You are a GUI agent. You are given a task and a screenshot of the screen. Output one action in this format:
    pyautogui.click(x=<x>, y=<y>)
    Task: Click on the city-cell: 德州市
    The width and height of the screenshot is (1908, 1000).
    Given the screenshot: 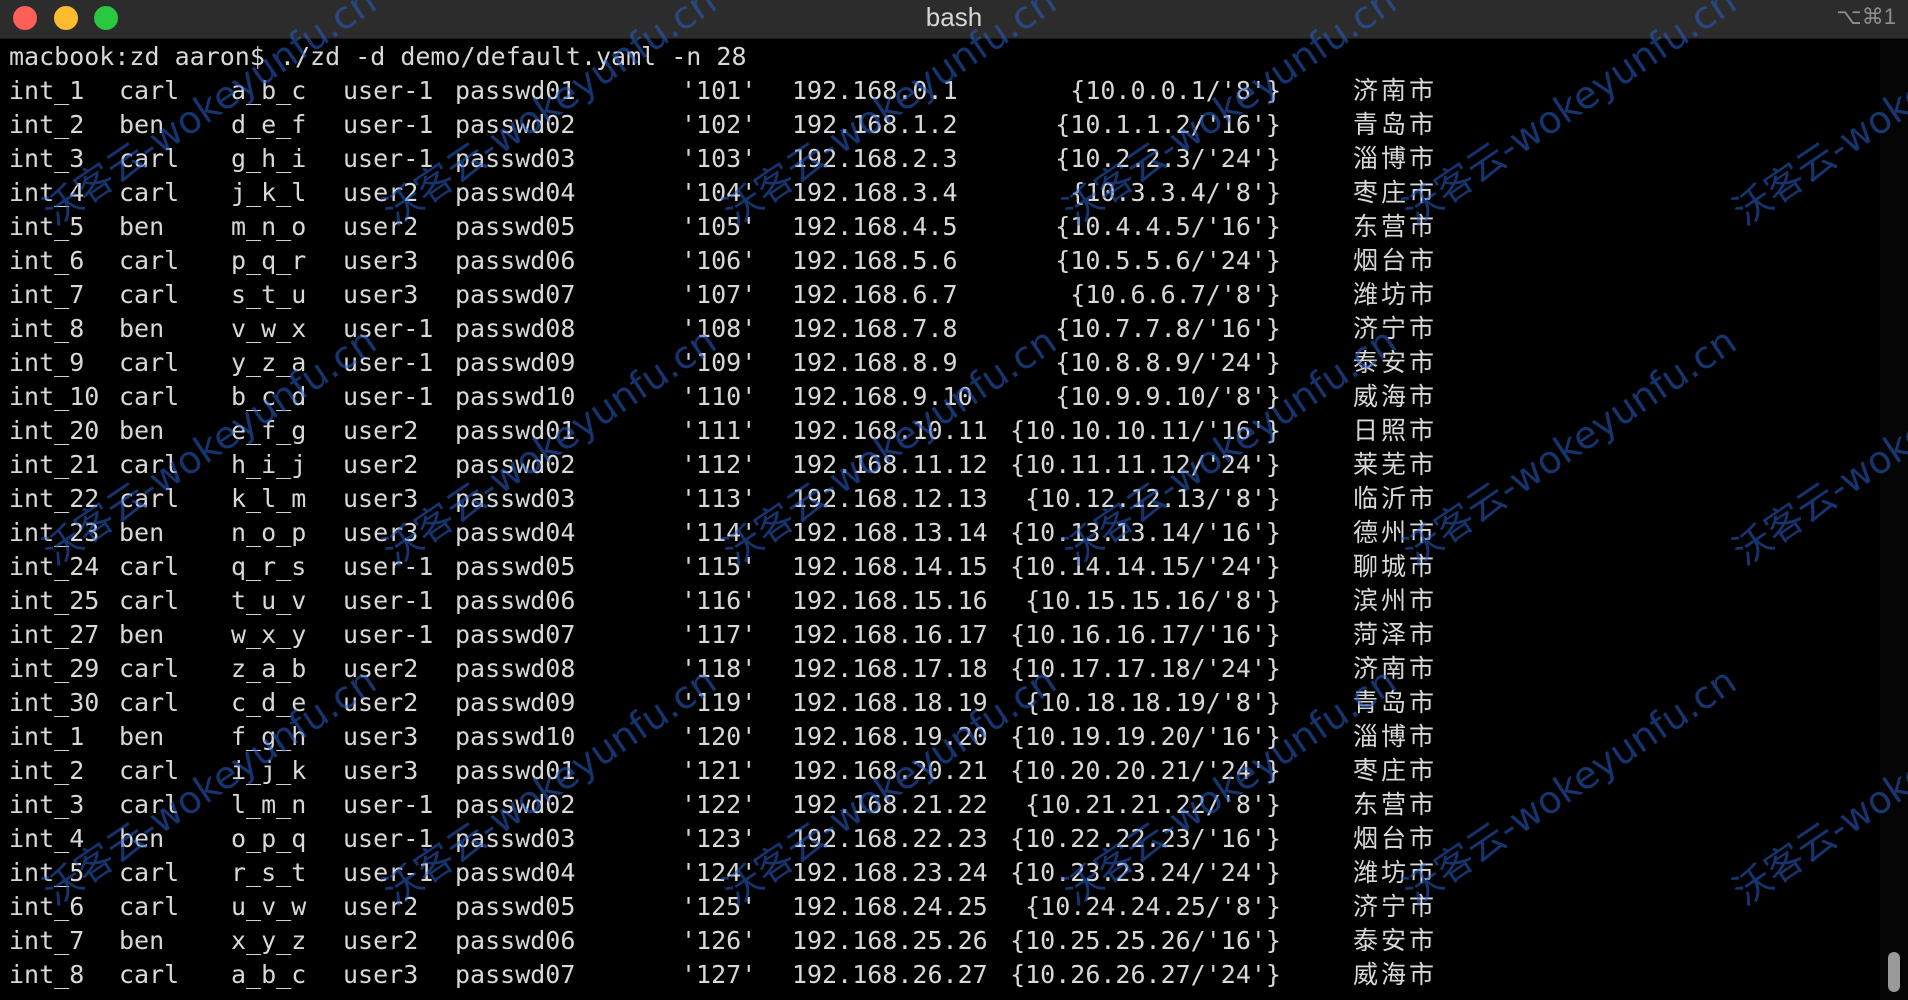 What is the action you would take?
    pyautogui.click(x=1395, y=532)
    